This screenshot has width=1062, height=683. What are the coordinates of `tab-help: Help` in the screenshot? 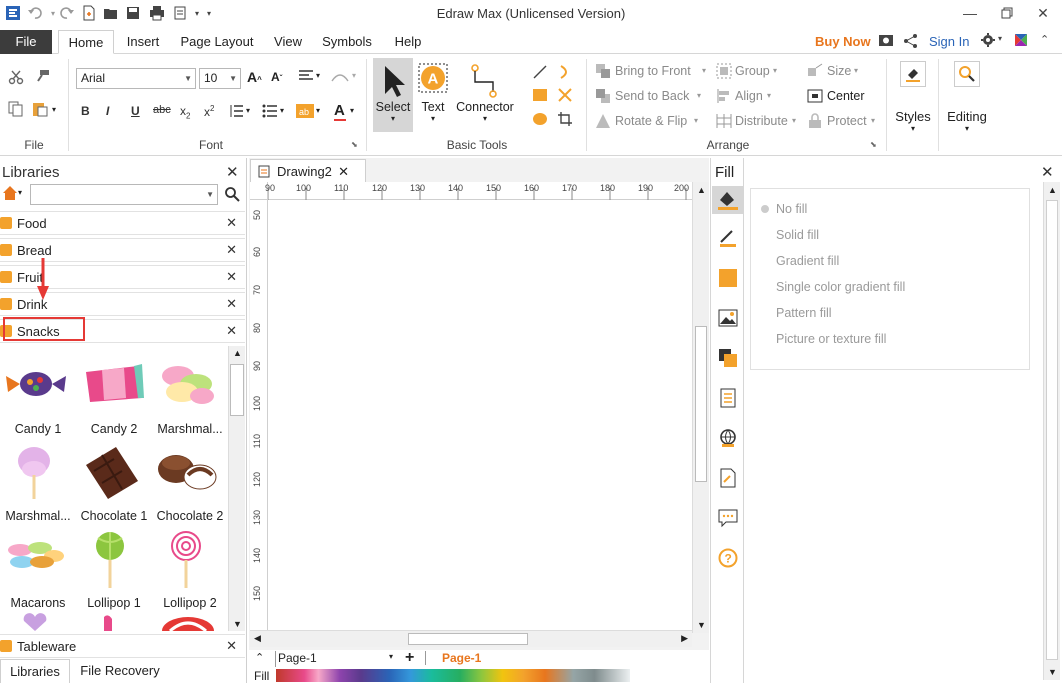 It's located at (408, 42).